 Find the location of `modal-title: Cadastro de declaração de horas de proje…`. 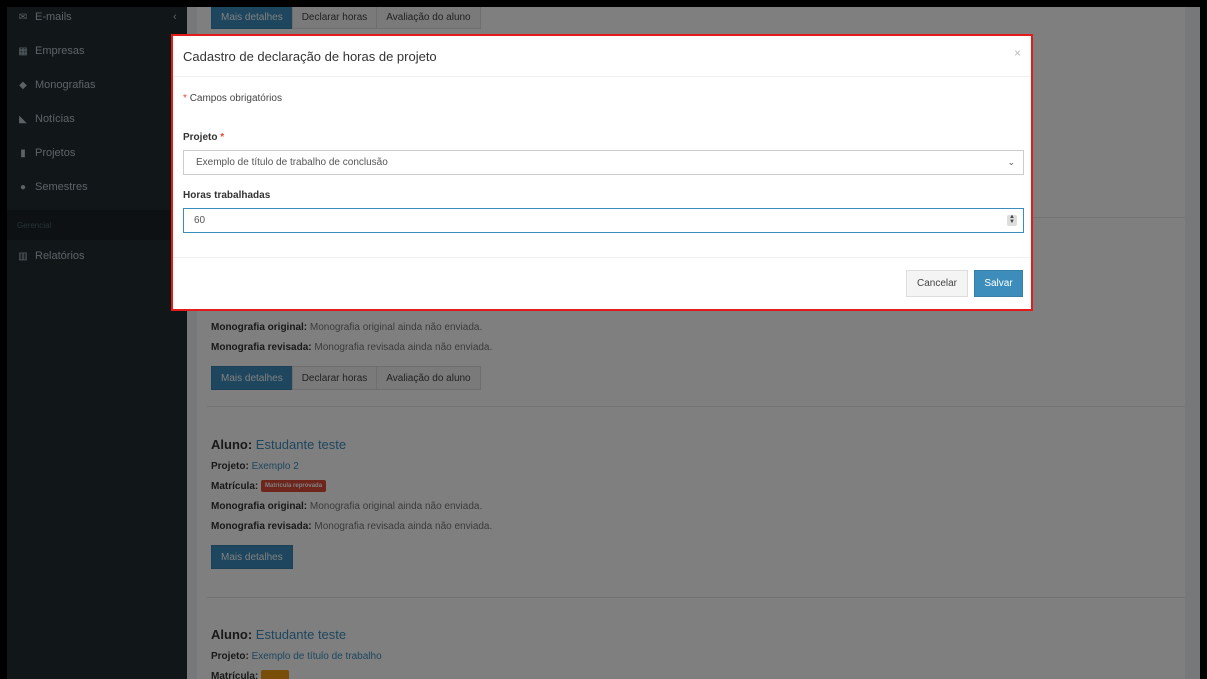

modal-title: Cadastro de declaração de horas de proje… is located at coordinates (310, 56).